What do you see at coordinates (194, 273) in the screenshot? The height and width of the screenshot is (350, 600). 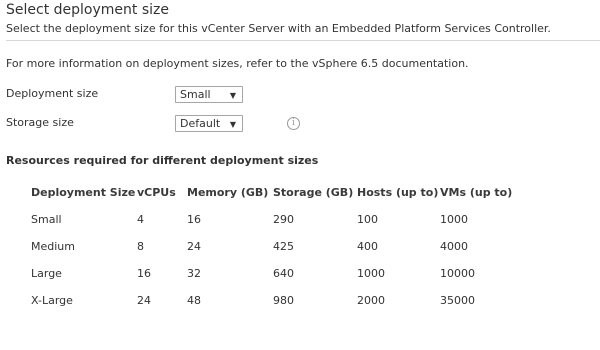 I see `table-cell-memory: 32` at bounding box center [194, 273].